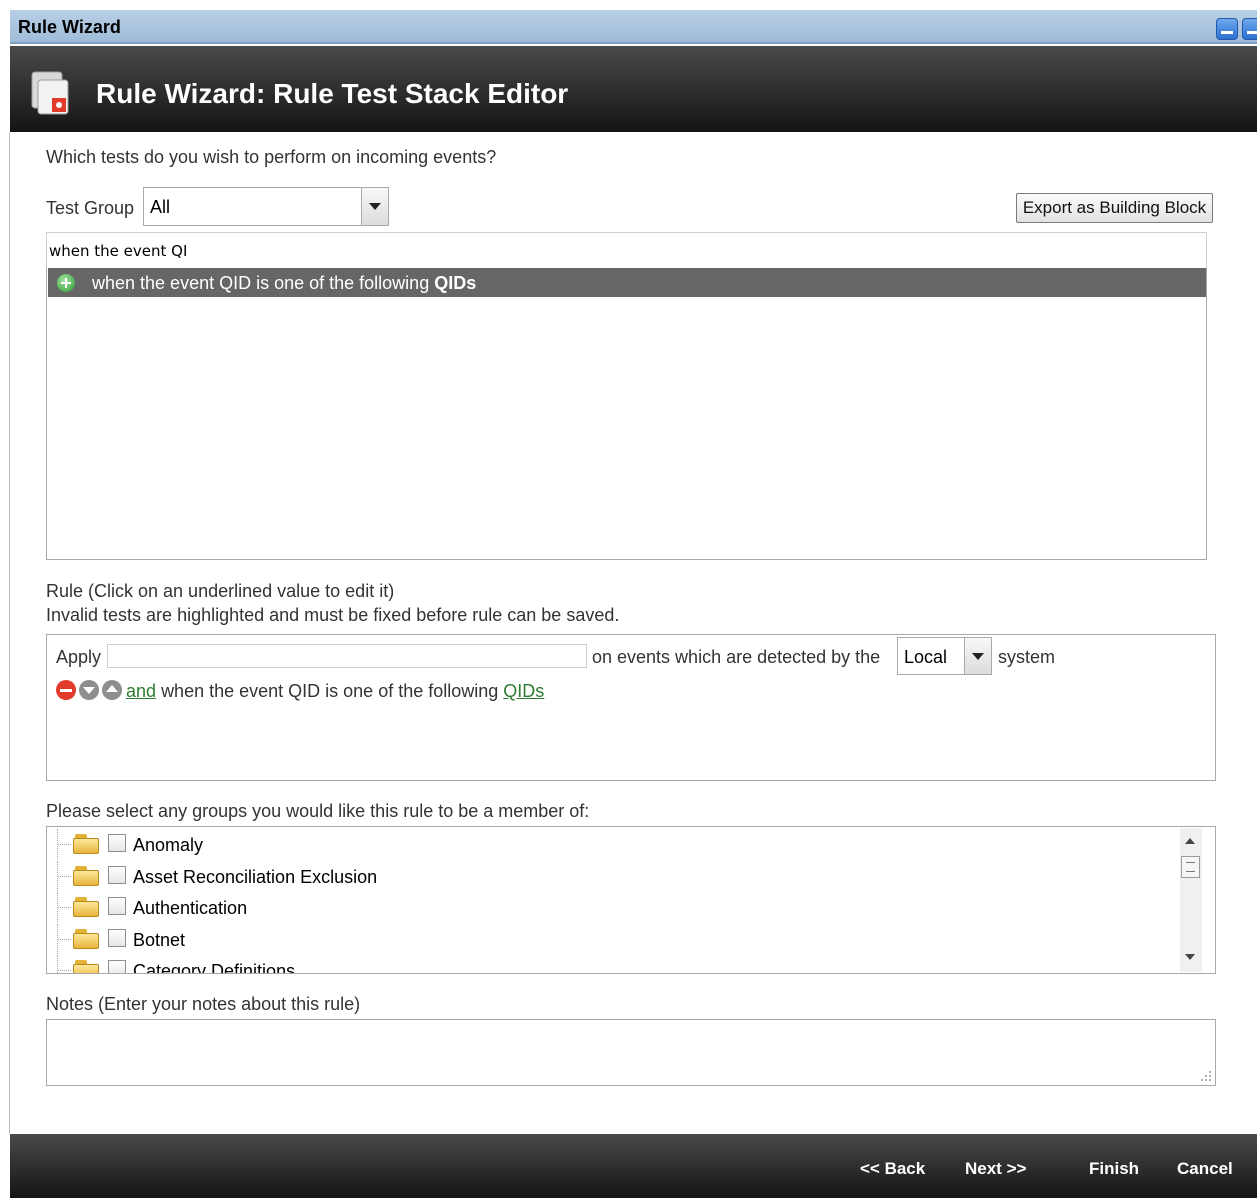 The image size is (1257, 1198). I want to click on window-titlebar: Rule Wizard, so click(633, 27).